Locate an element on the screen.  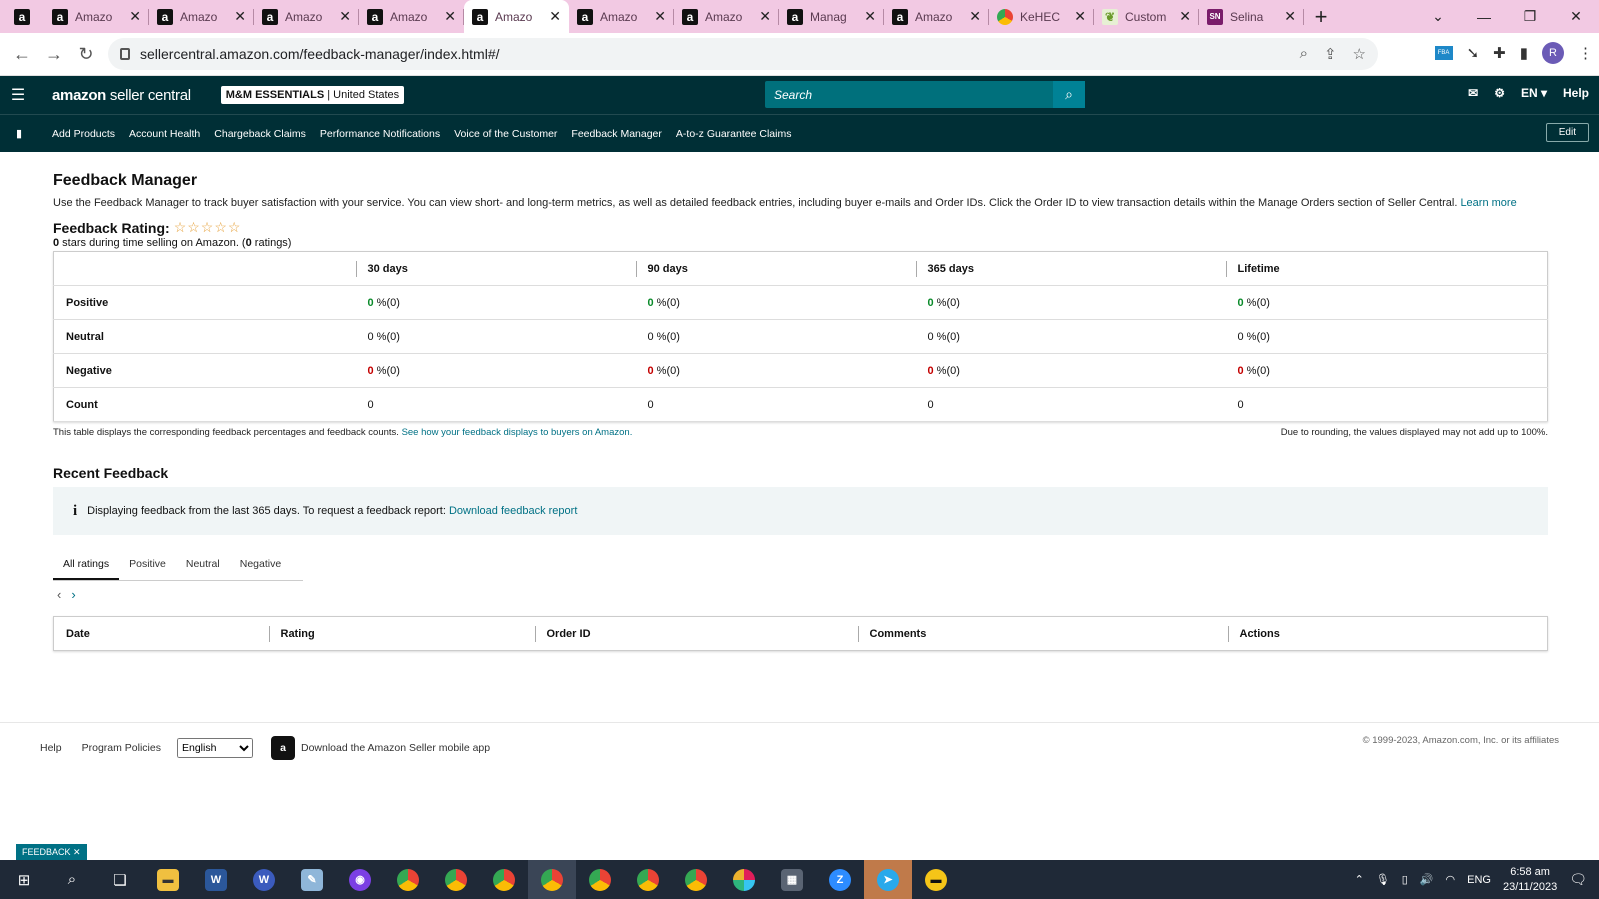
share-icon: ⇪ is located at coordinates (1330, 54).